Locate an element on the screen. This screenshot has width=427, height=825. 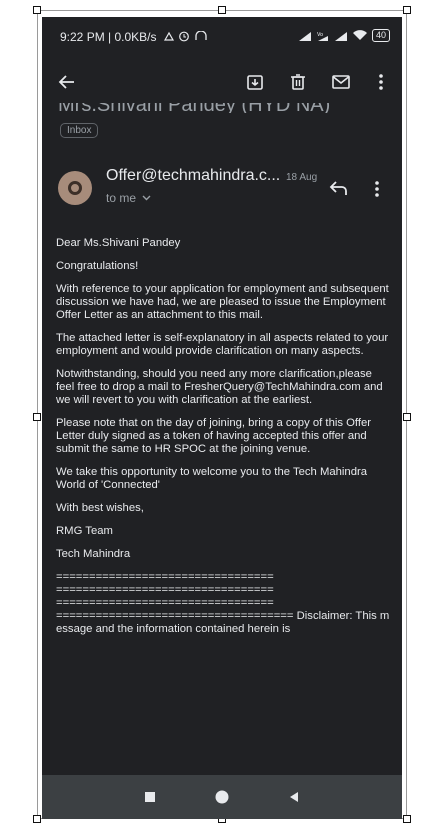
status-bar: 9:22 PM | 0.0KB/s Vo 40 is located at coordinates (222, 37).